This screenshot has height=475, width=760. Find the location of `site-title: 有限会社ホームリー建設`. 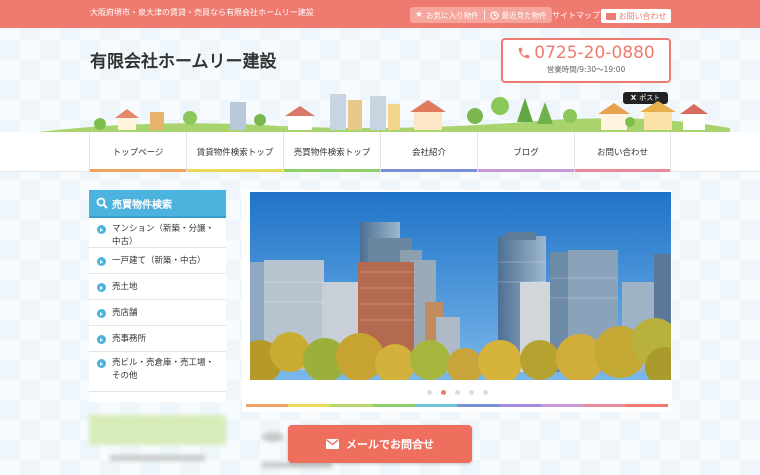

site-title: 有限会社ホームリー建設 is located at coordinates (183, 59).